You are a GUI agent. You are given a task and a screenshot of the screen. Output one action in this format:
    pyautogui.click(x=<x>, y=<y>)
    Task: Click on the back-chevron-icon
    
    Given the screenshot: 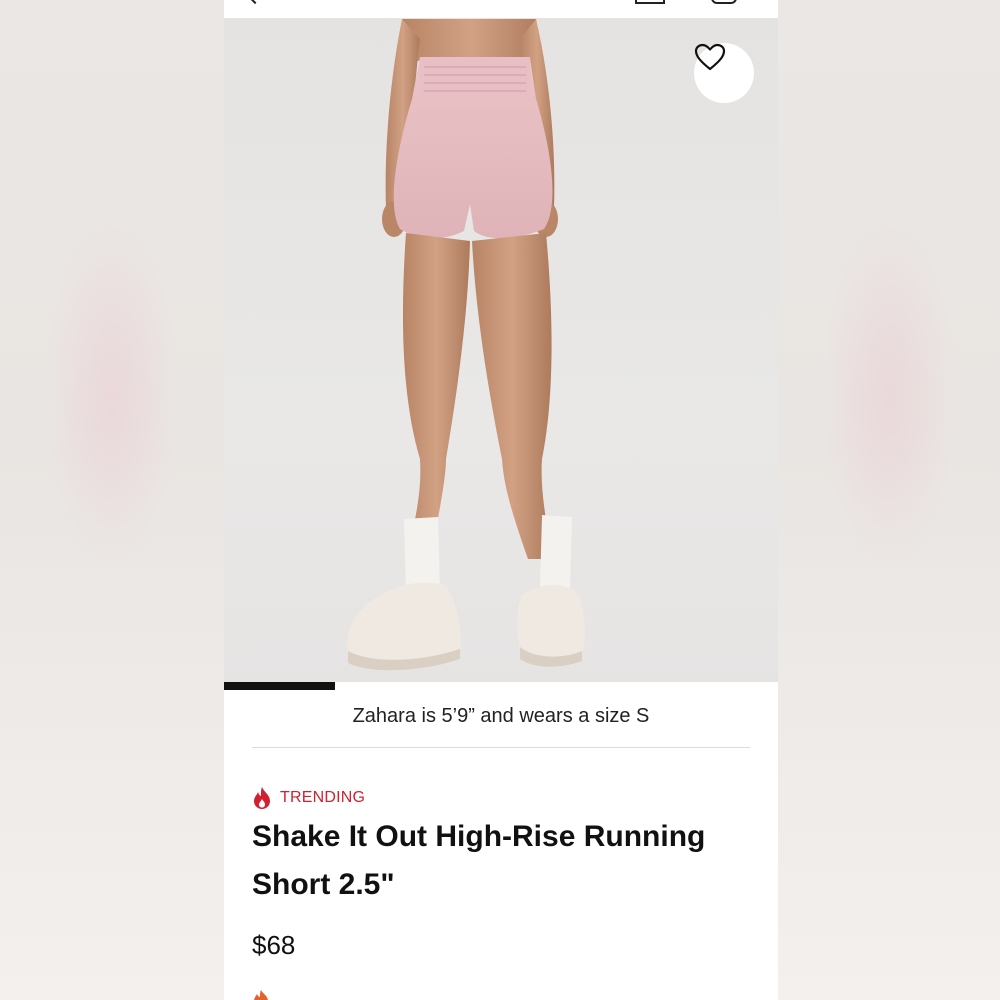 What is the action you would take?
    pyautogui.click(x=255, y=2)
    